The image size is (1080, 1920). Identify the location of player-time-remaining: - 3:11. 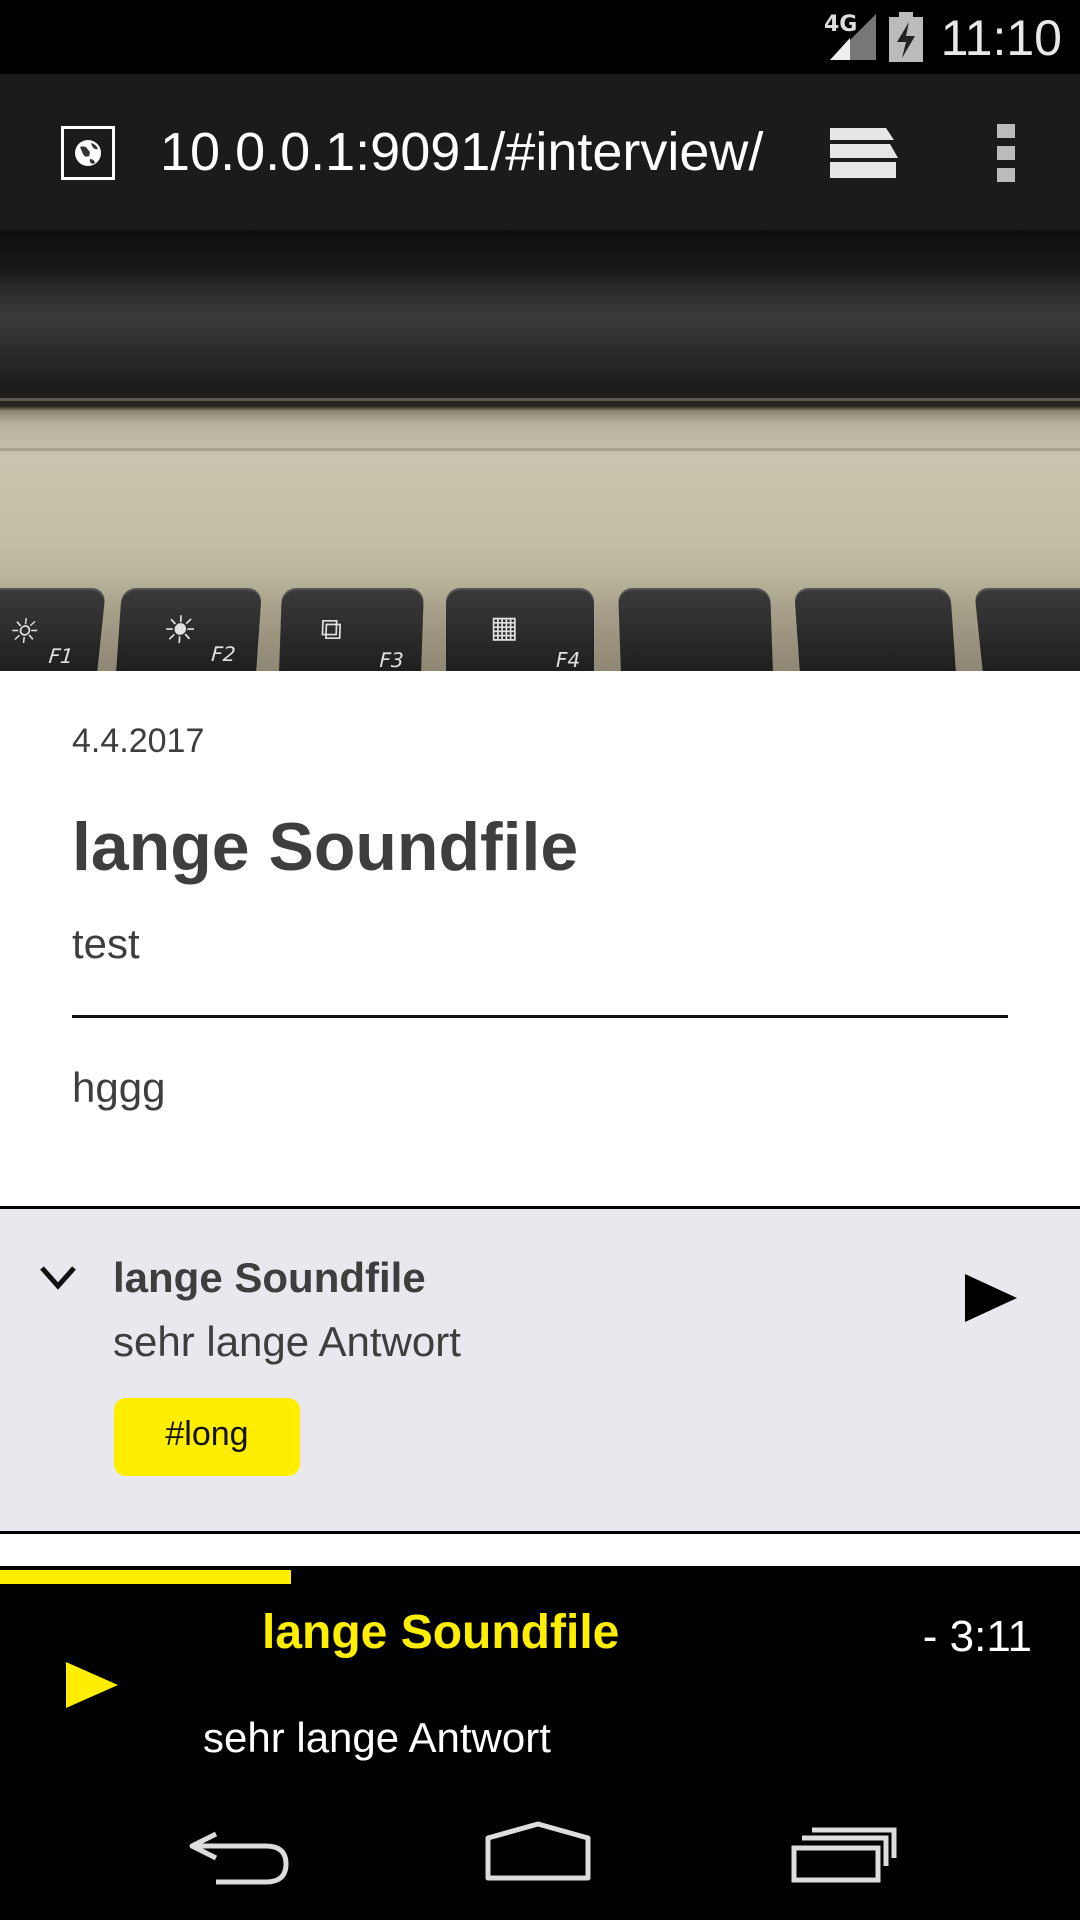
(977, 1636).